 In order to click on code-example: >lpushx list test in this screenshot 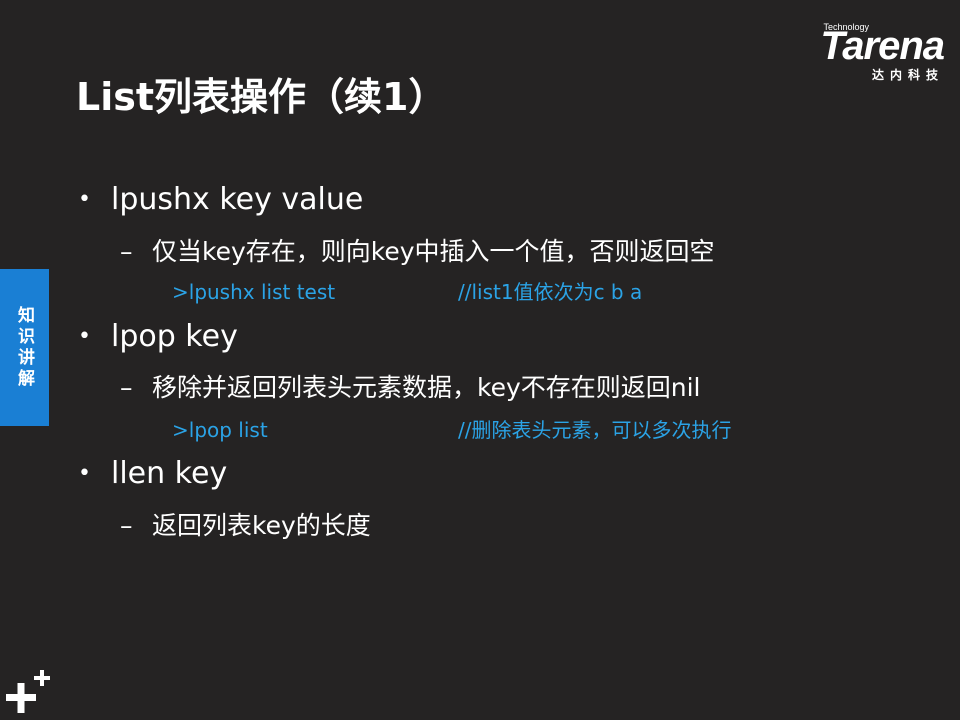, I will do `click(254, 292)`.